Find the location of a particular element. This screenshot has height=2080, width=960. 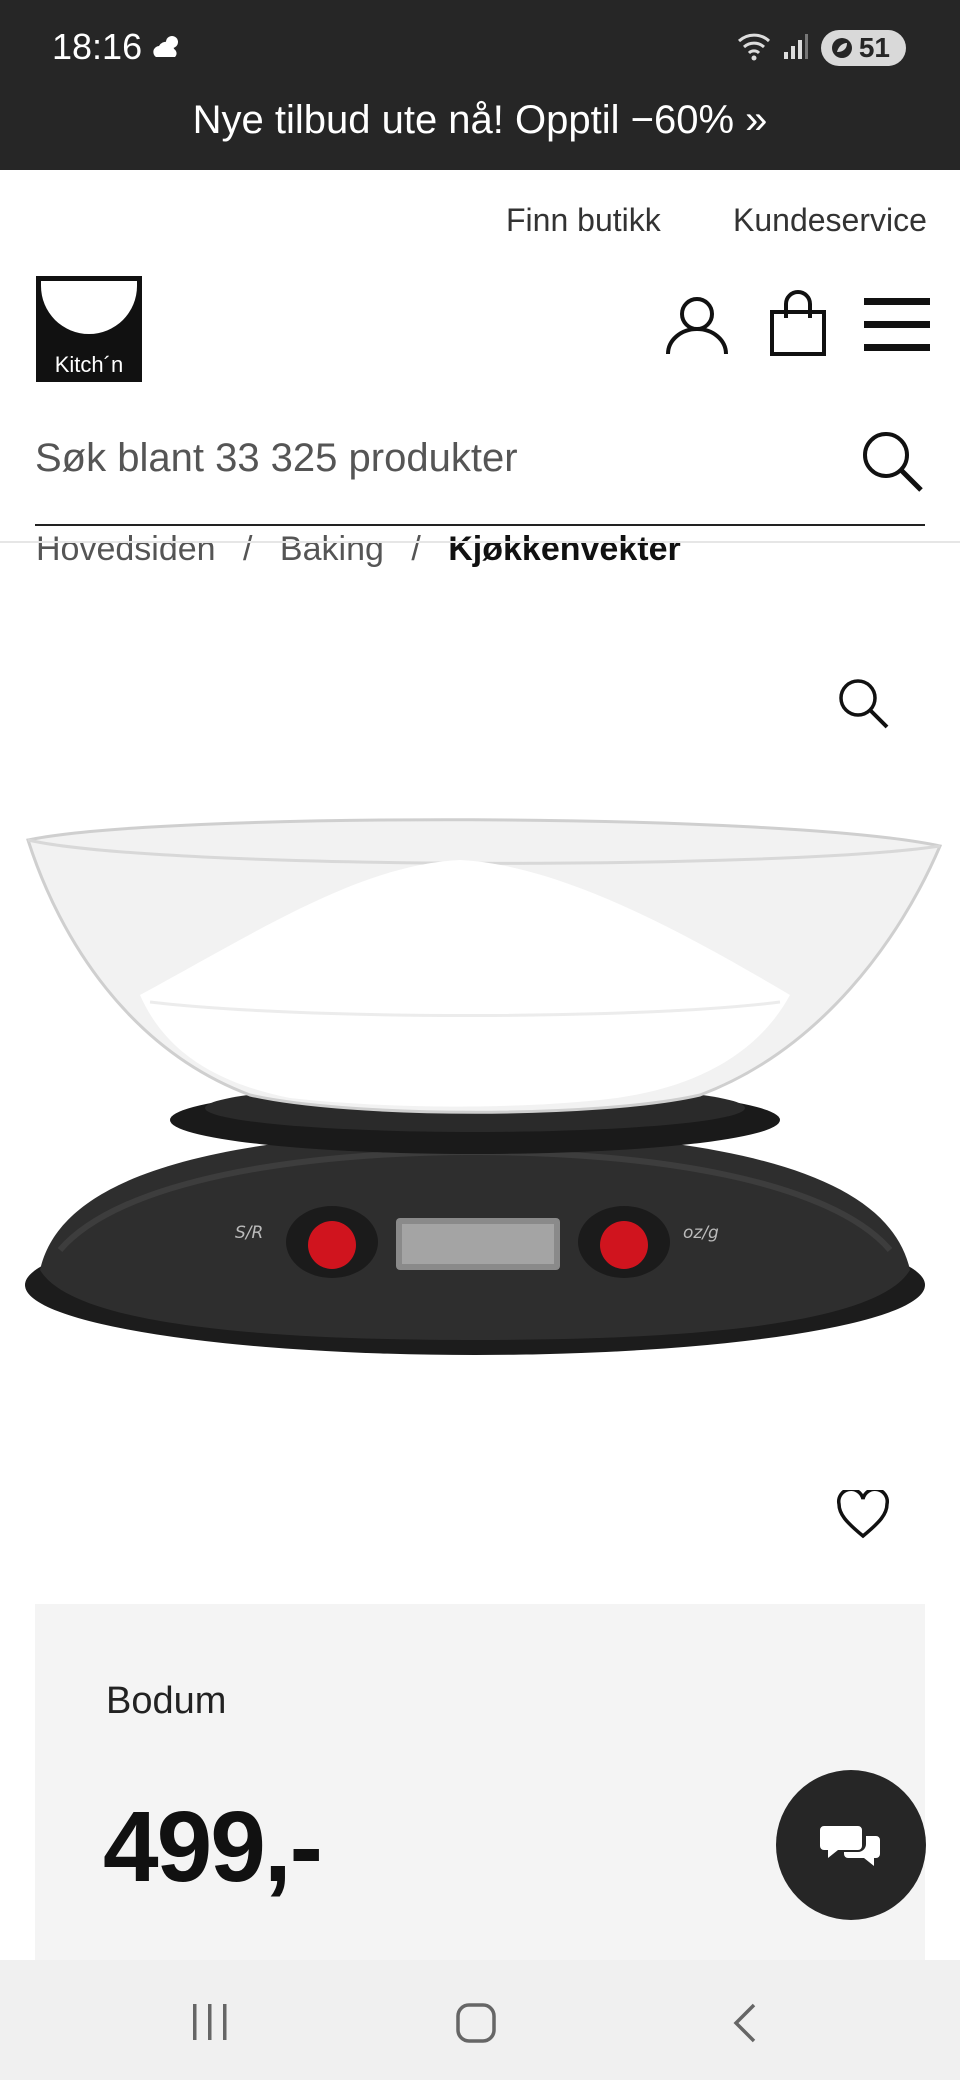

search-bar is located at coordinates (480, 466).